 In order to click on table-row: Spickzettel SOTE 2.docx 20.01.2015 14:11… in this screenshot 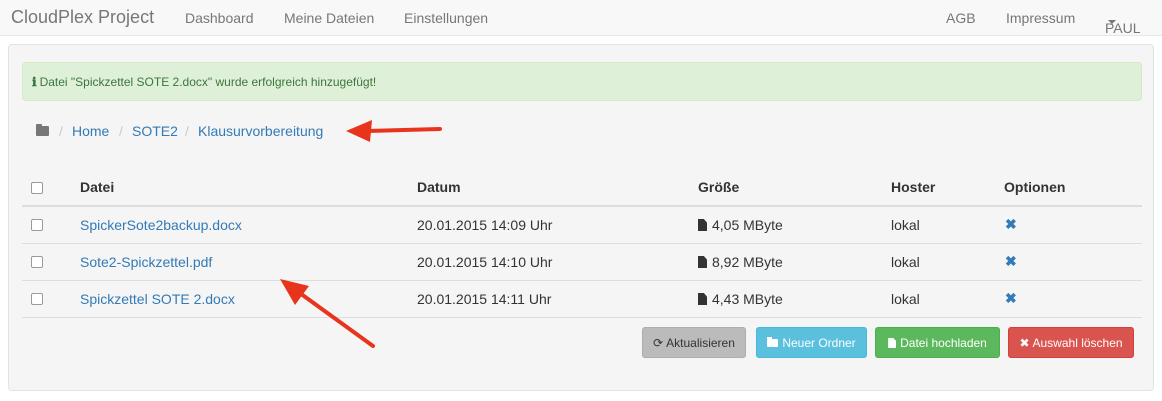, I will do `click(582, 299)`.